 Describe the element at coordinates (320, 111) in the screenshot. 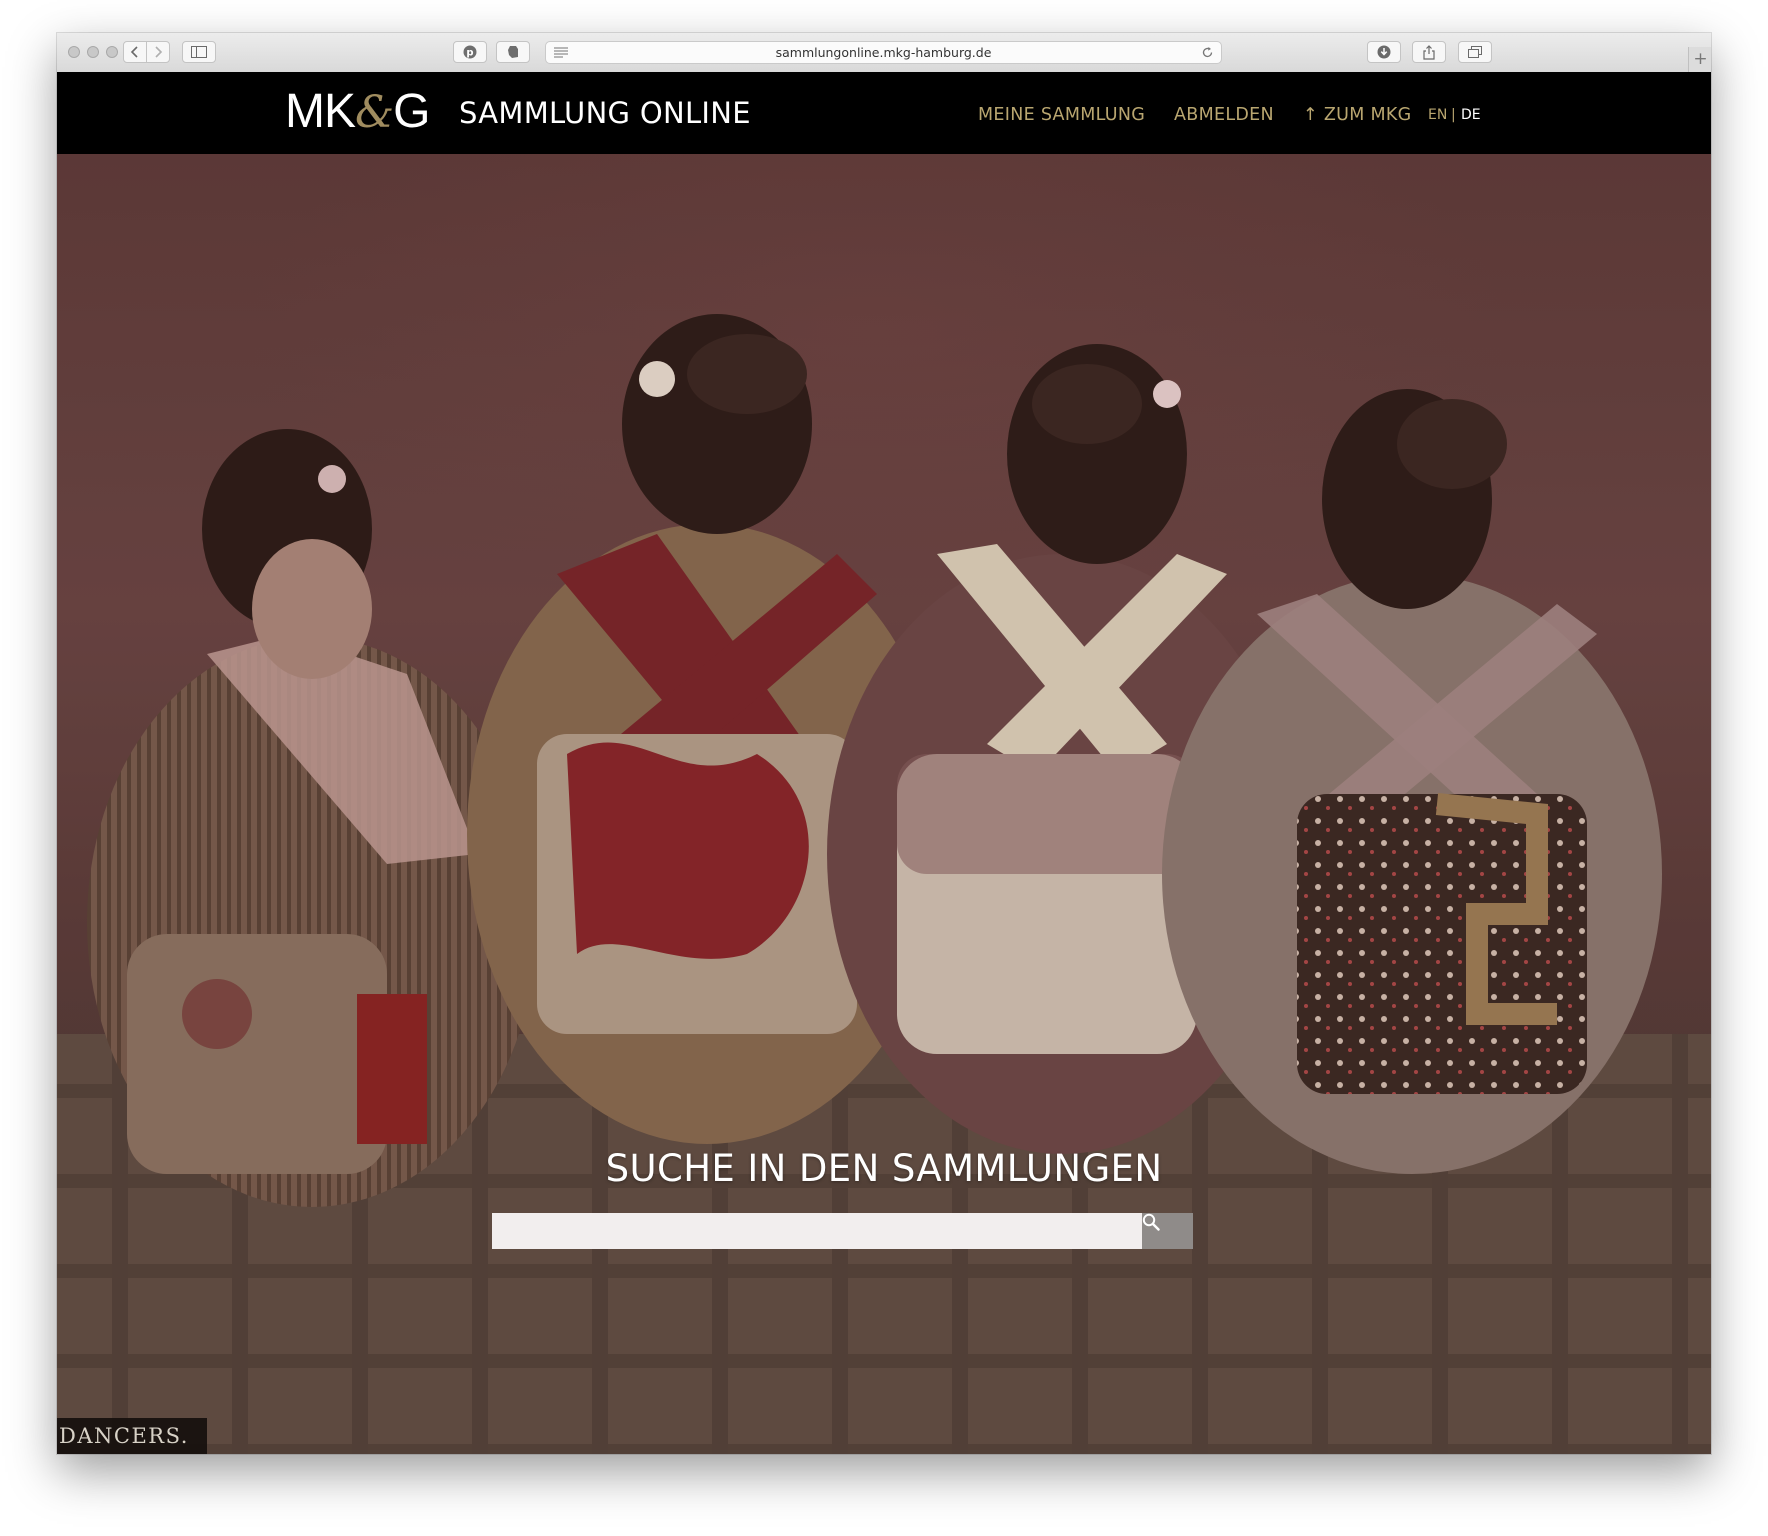

I see `logo-mk: MK` at that location.